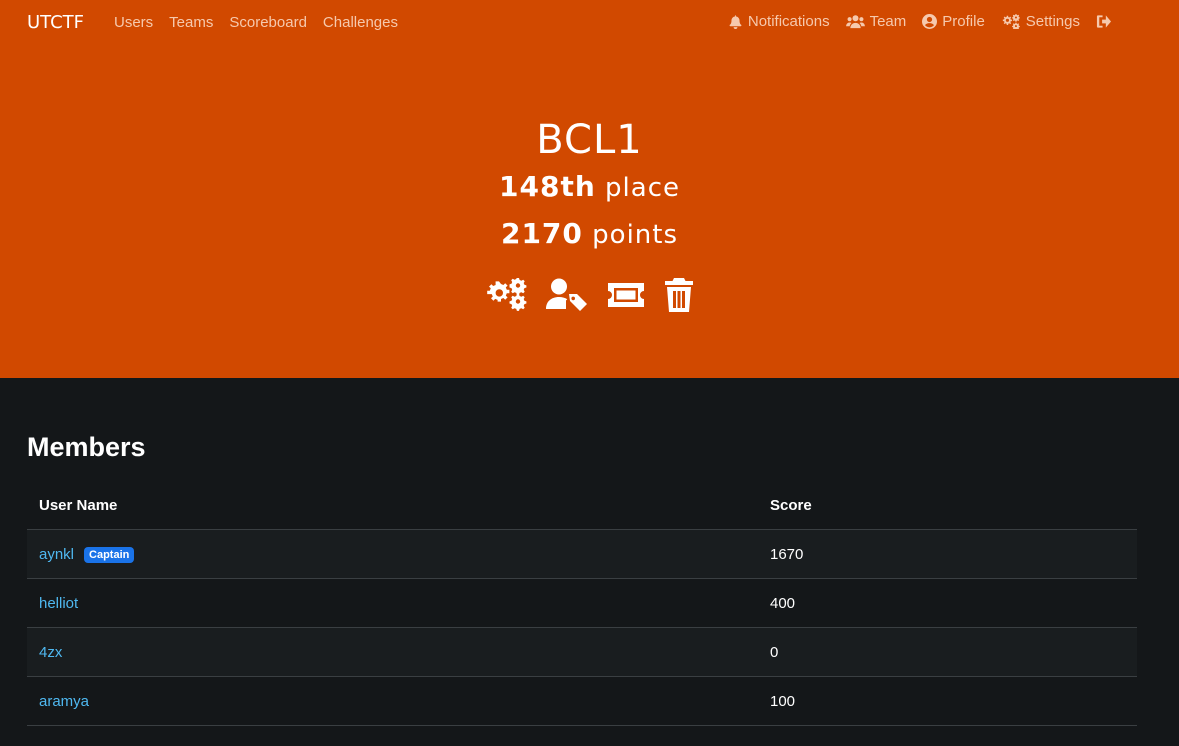 This screenshot has width=1179, height=746. I want to click on nav-notifications-label: Notifications, so click(788, 21).